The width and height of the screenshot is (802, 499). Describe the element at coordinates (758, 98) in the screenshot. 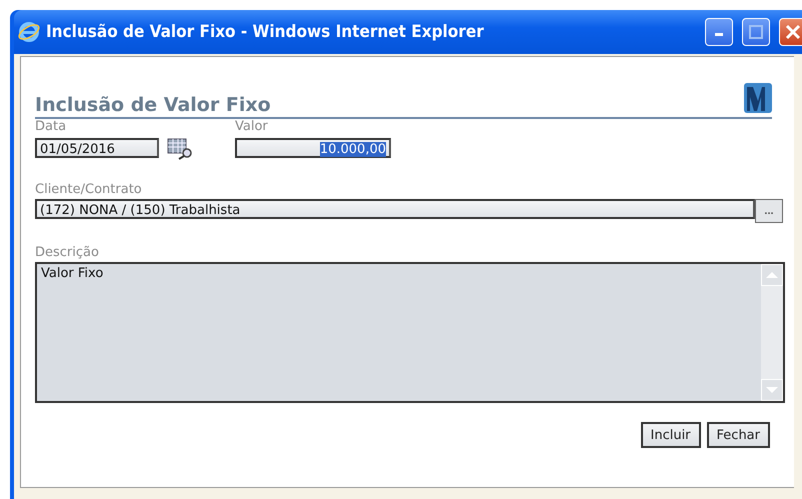

I see `logo-icon` at that location.